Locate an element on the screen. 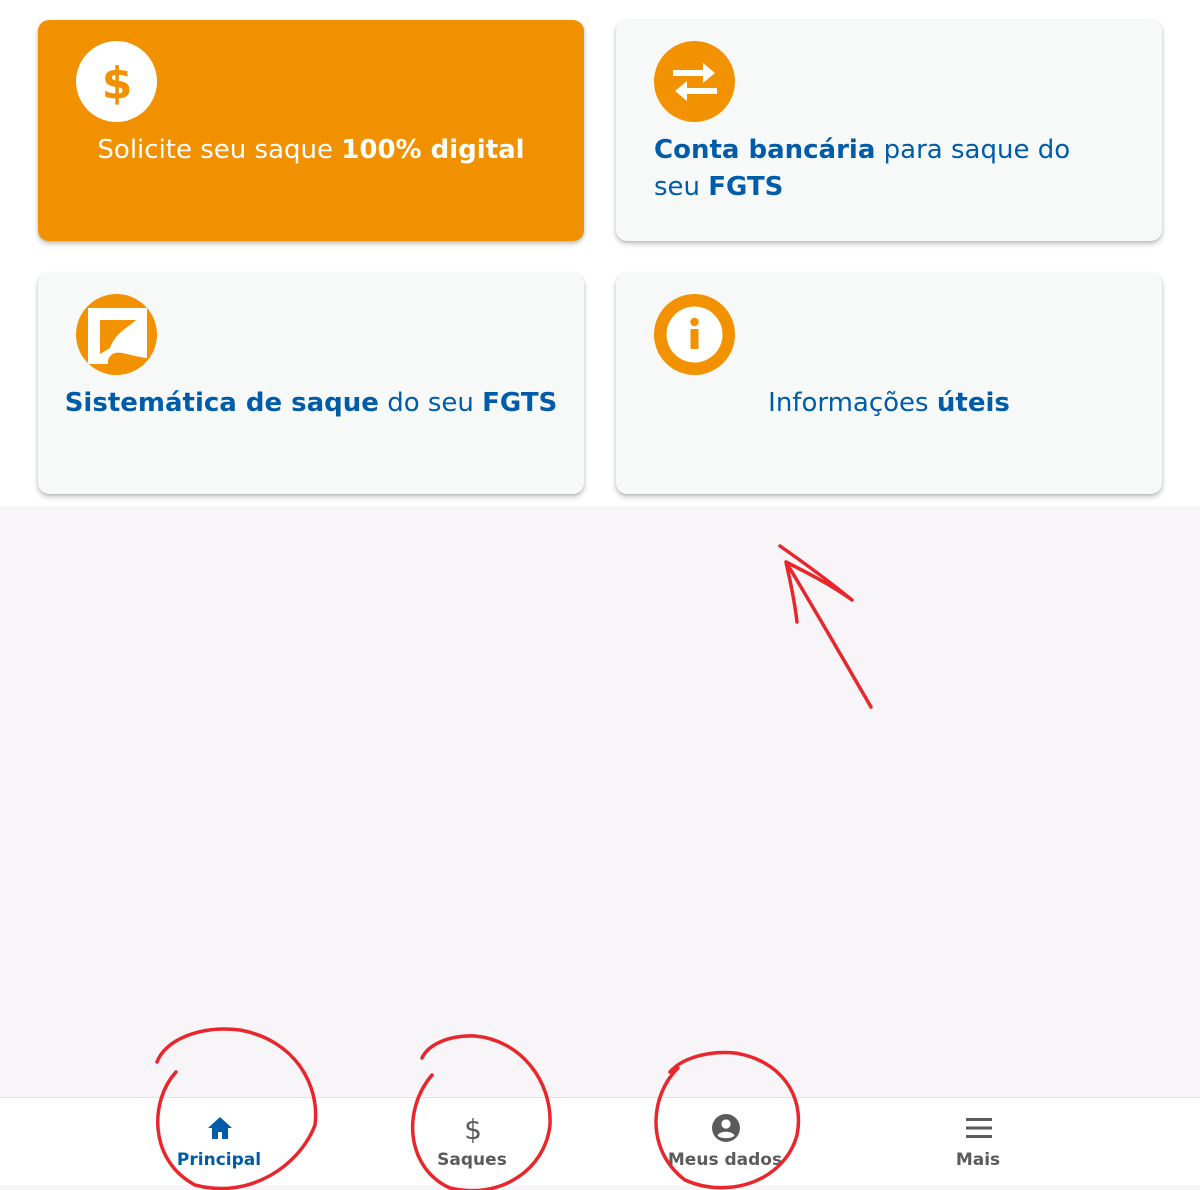  nav-item-saques: $ Saques is located at coordinates (472, 1141).